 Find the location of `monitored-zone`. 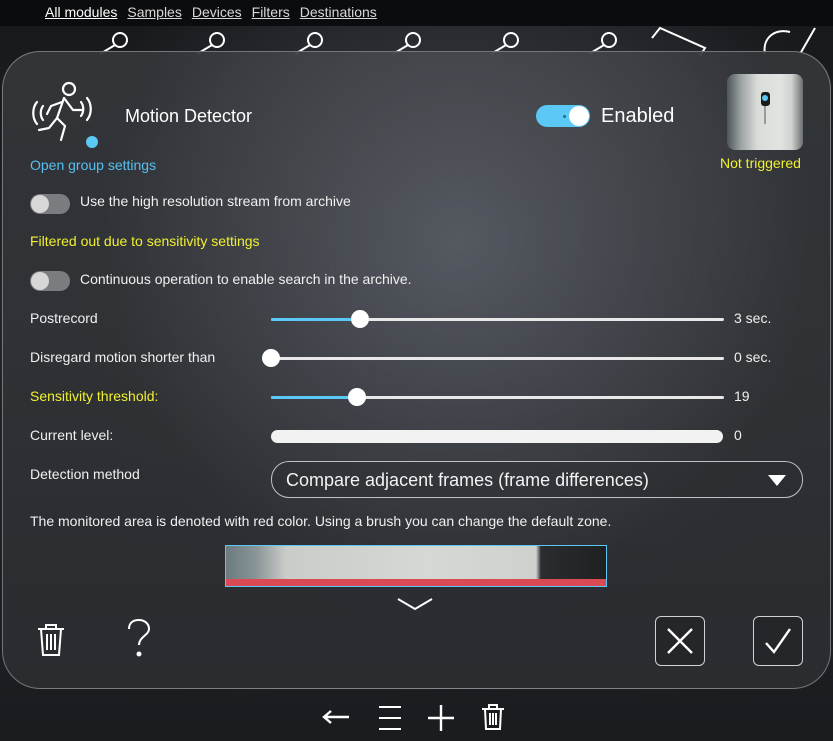

monitored-zone is located at coordinates (416, 582).